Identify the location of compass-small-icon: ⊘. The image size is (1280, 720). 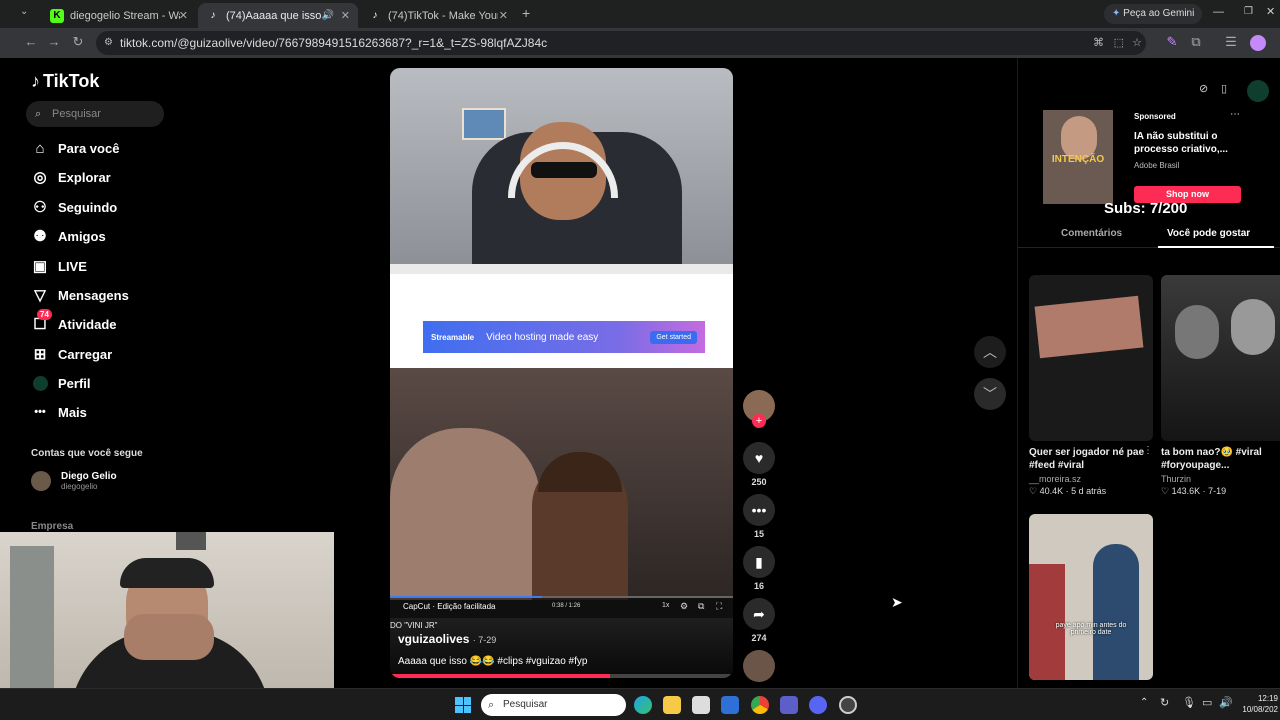
(1203, 88).